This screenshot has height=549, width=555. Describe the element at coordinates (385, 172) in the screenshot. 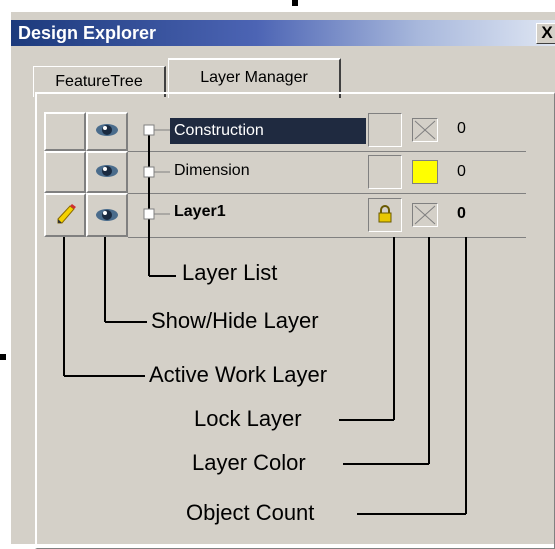

I see `lock-cell-dimension` at that location.